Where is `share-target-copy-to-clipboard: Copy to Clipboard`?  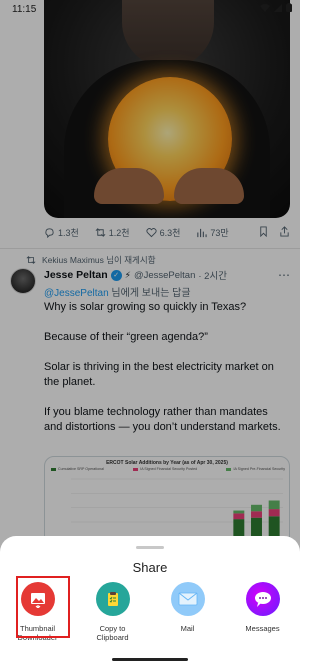 share-target-copy-to-clipboard: Copy to Clipboard is located at coordinates (112, 610).